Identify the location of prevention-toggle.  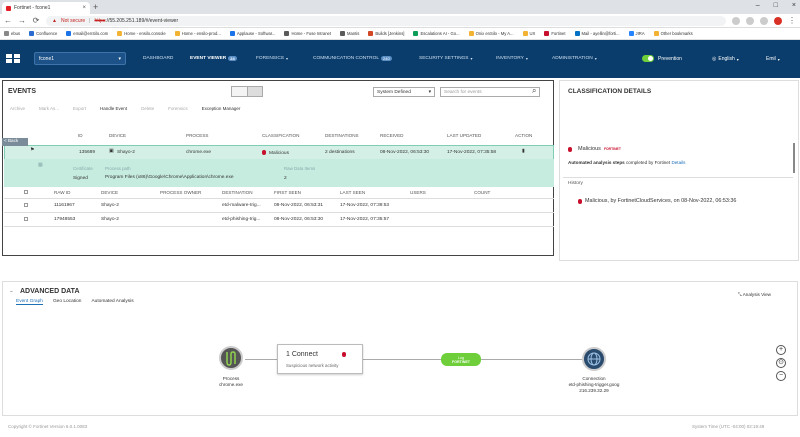
(648, 58).